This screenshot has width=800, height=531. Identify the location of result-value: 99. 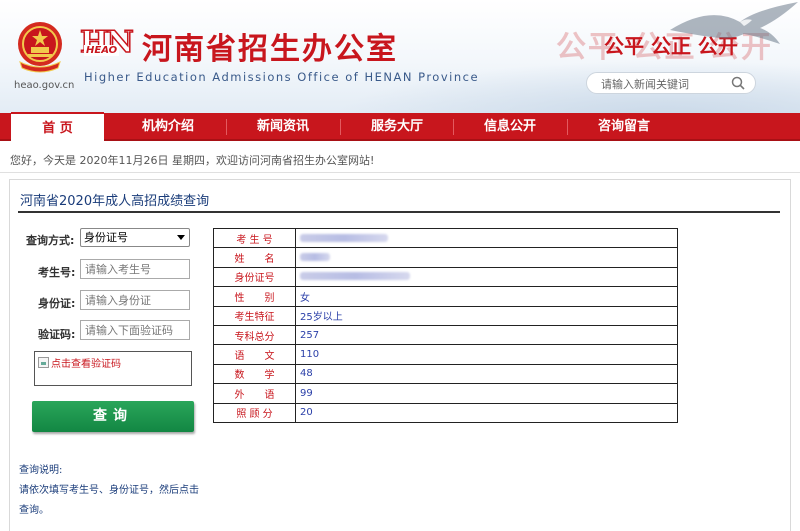
(486, 393).